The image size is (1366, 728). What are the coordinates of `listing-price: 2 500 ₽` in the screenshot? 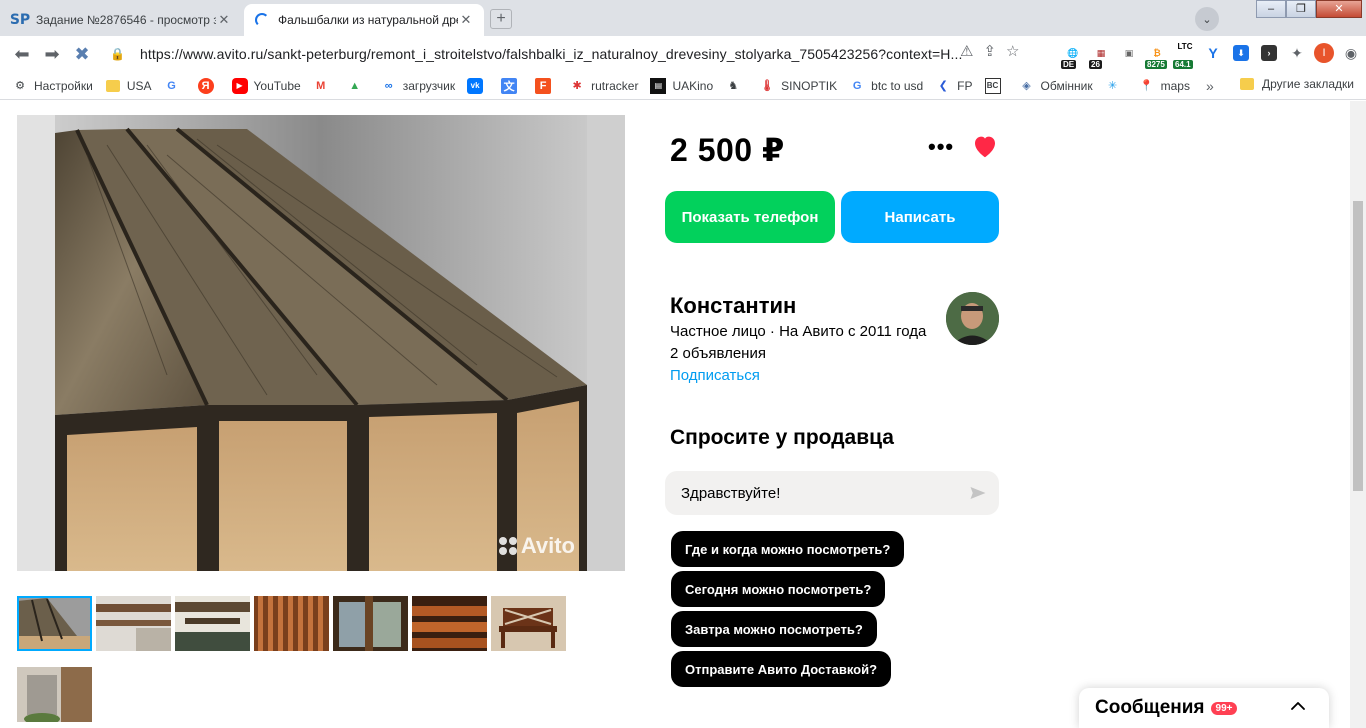 It's located at (727, 150).